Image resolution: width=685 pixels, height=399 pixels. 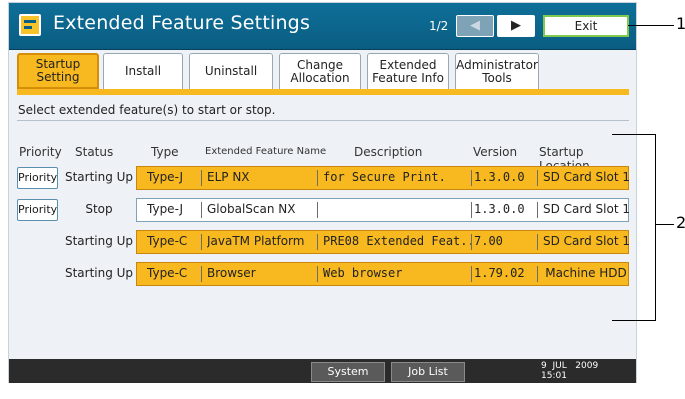 What do you see at coordinates (570, 366) in the screenshot?
I see `date-text: 9 JUL 2009` at bounding box center [570, 366].